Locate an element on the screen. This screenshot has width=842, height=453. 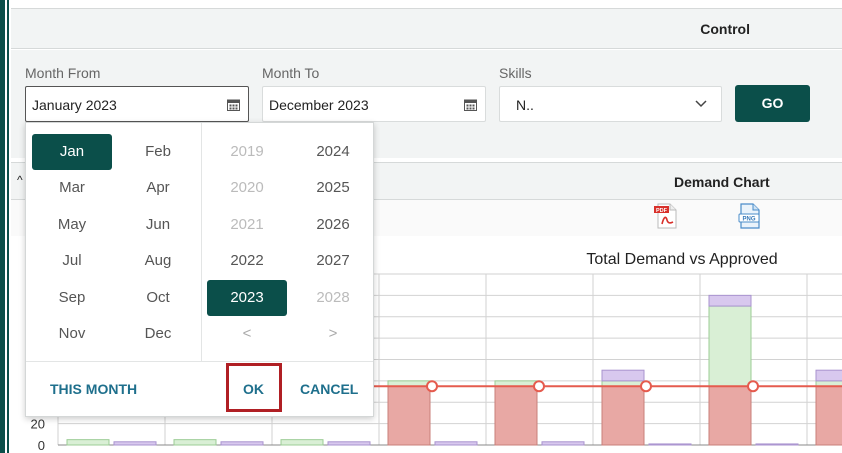
month-from-value: January 2023 is located at coordinates (74, 105).